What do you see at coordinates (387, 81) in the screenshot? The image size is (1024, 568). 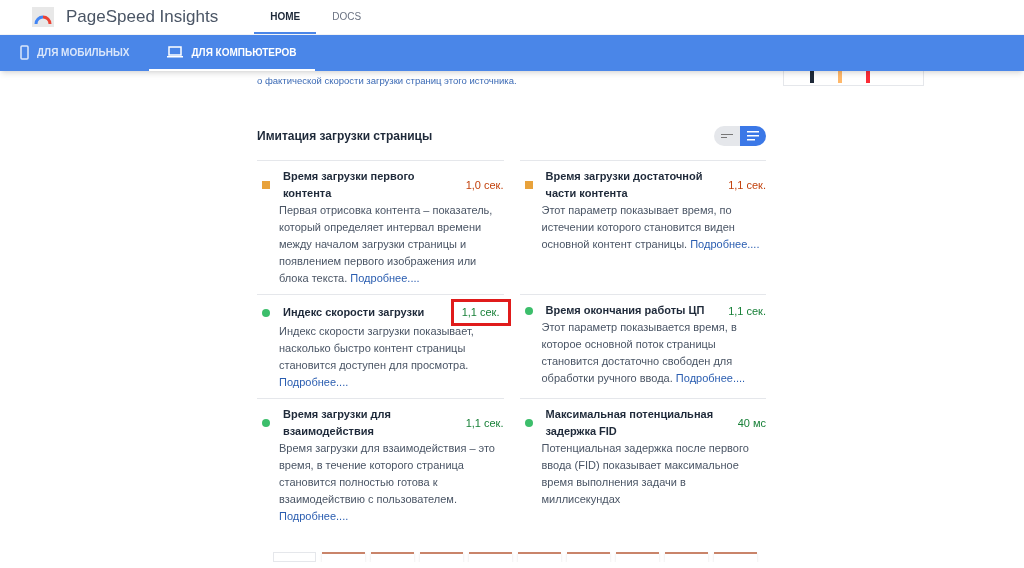 I see `field-data-note: о фактической скорости загрузки страниц этого источника.` at bounding box center [387, 81].